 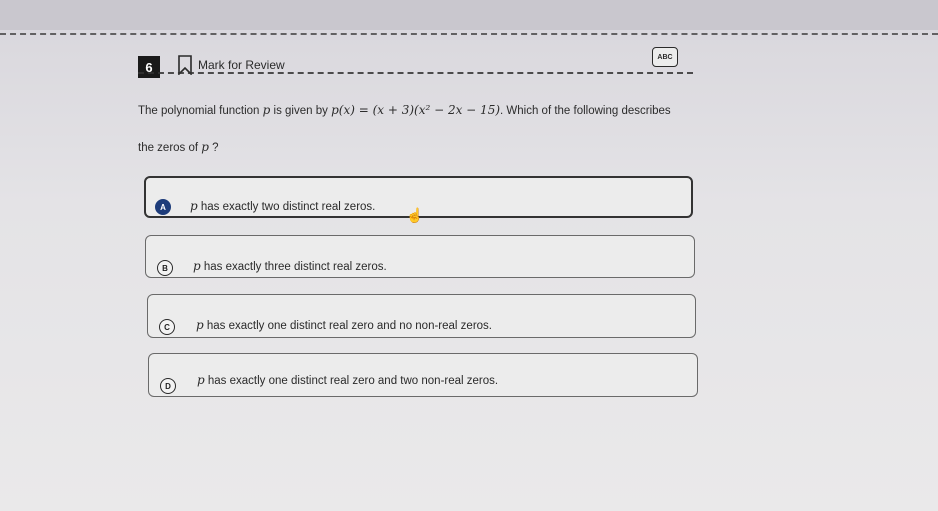 I want to click on question-text-part: is given by, so click(x=301, y=111).